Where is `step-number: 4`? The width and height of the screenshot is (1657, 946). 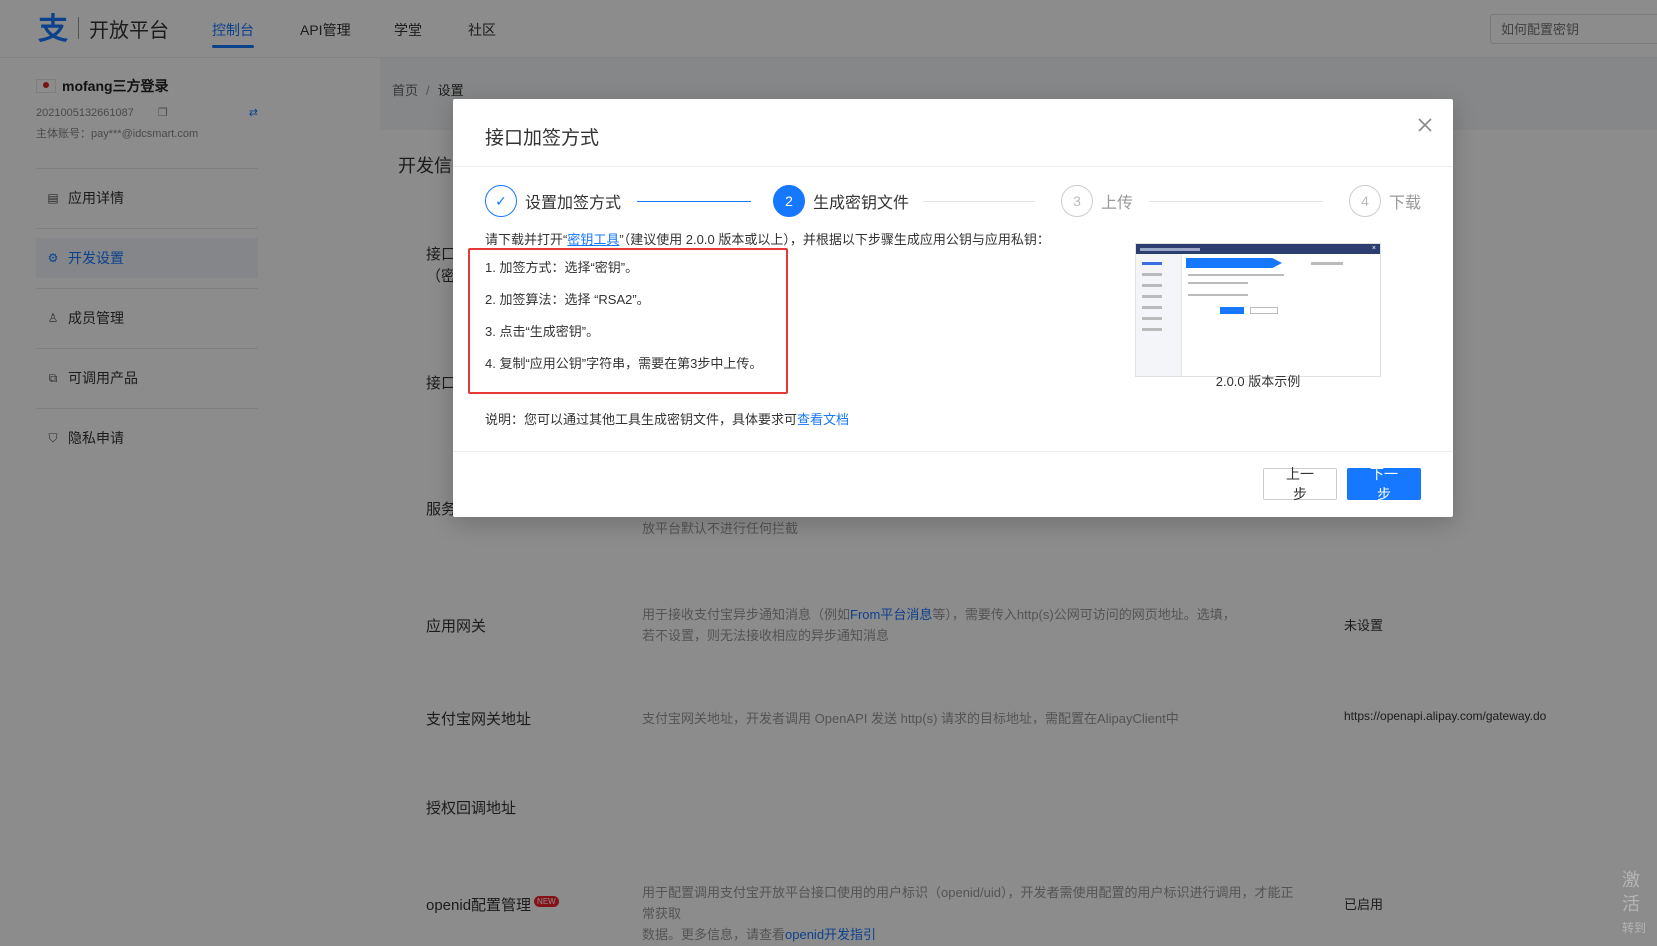 step-number: 4 is located at coordinates (1365, 201).